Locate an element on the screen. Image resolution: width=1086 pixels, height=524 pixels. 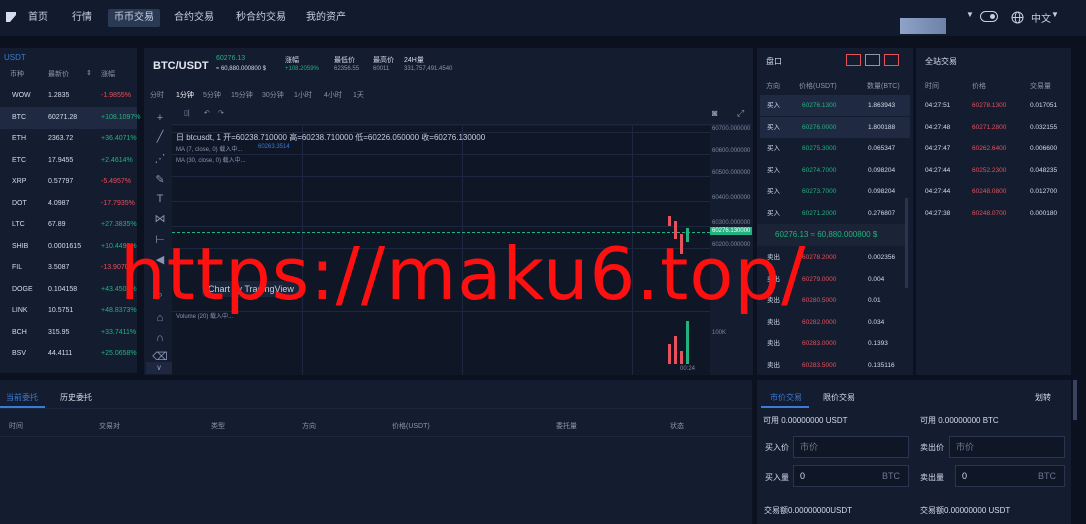
sell-qty-input: 0 BTC is located at coordinates (1010, 476).